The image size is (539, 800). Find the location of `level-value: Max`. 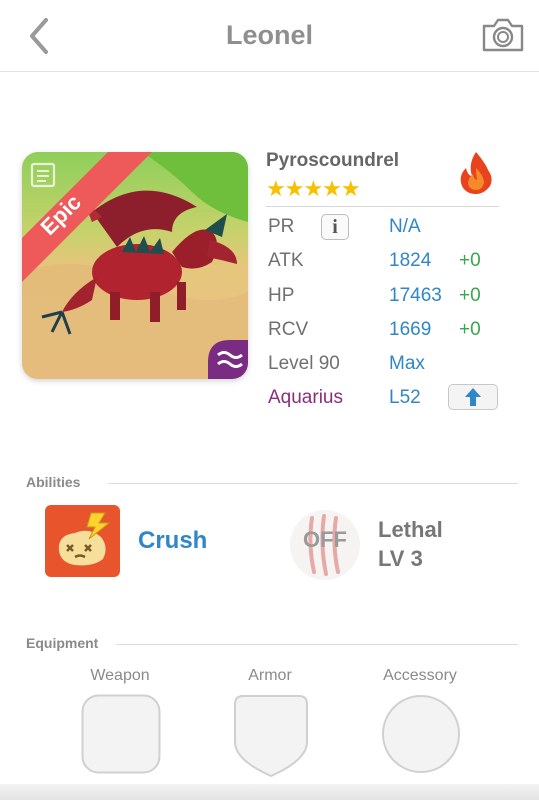

level-value: Max is located at coordinates (407, 363).